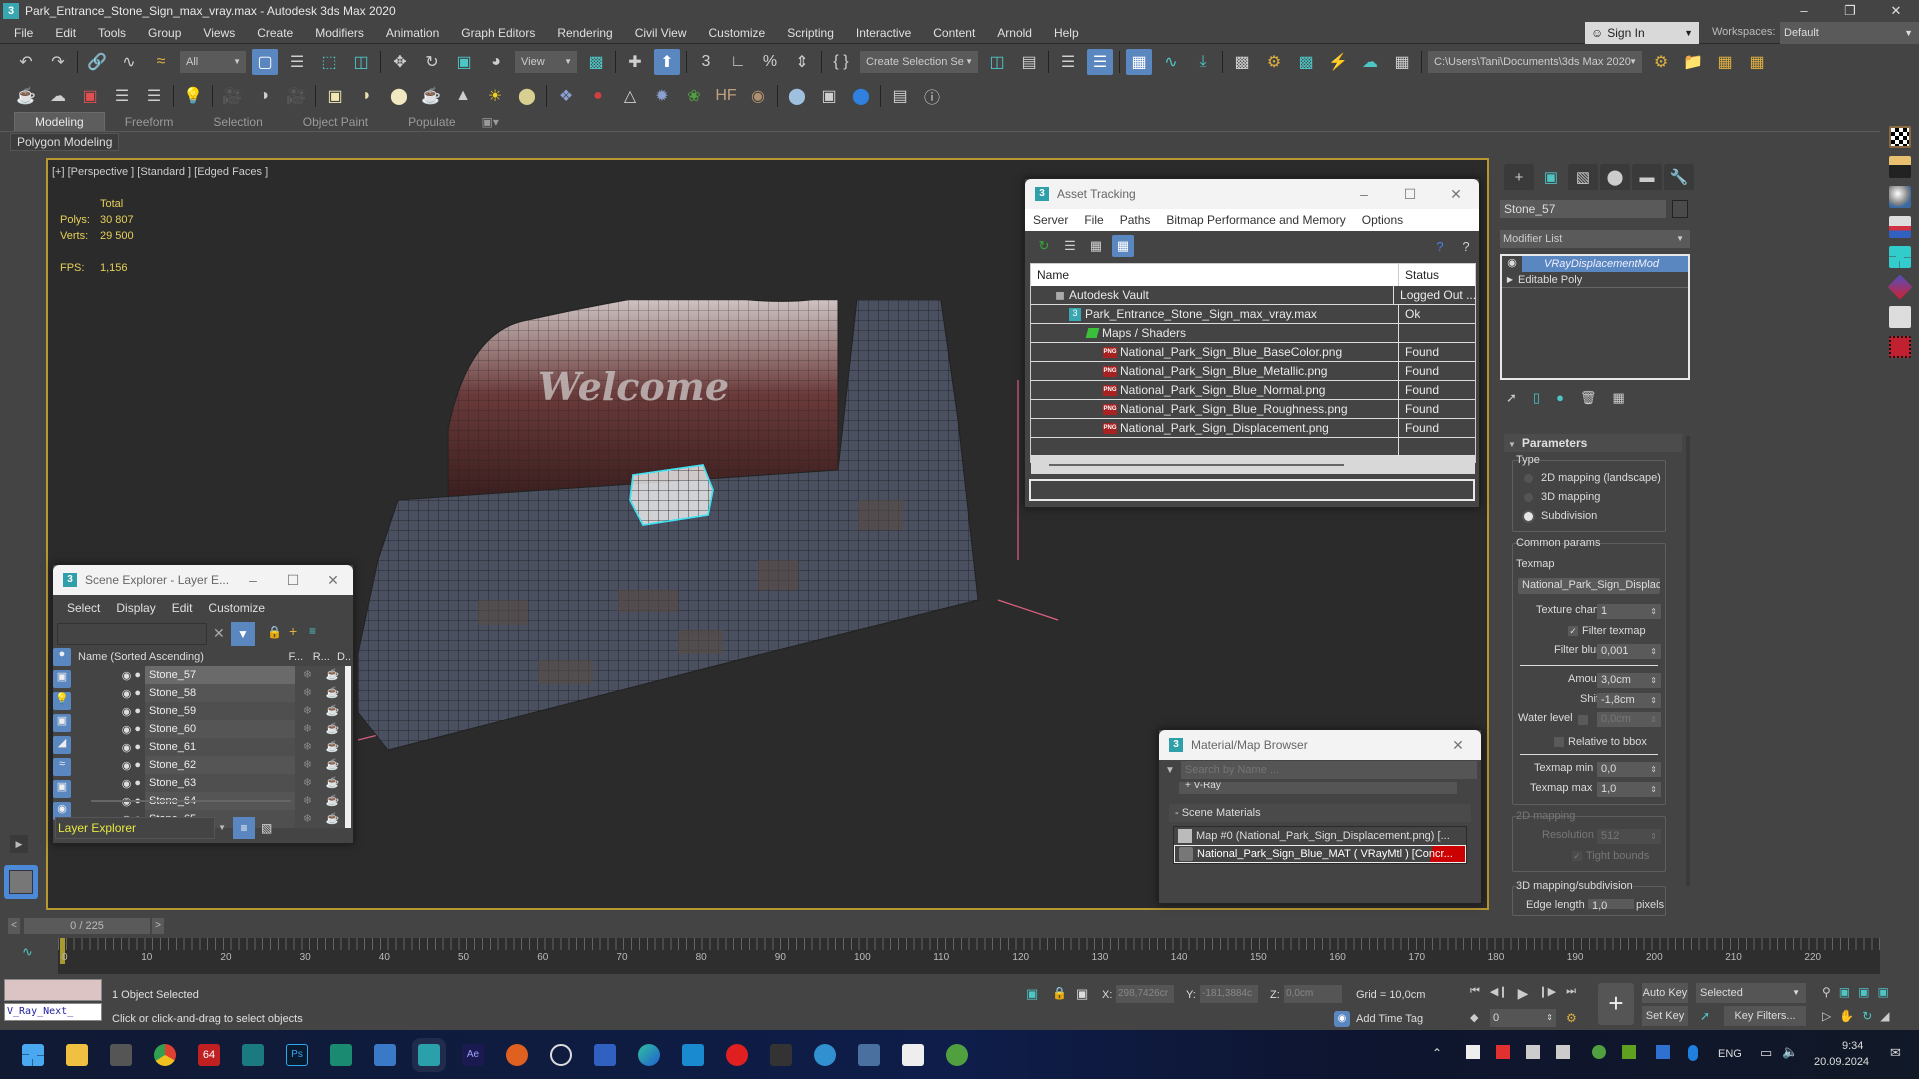 The image size is (1919, 1079). Describe the element at coordinates (62, 723) in the screenshot. I see `filter-cameras-icon: ▣` at that location.